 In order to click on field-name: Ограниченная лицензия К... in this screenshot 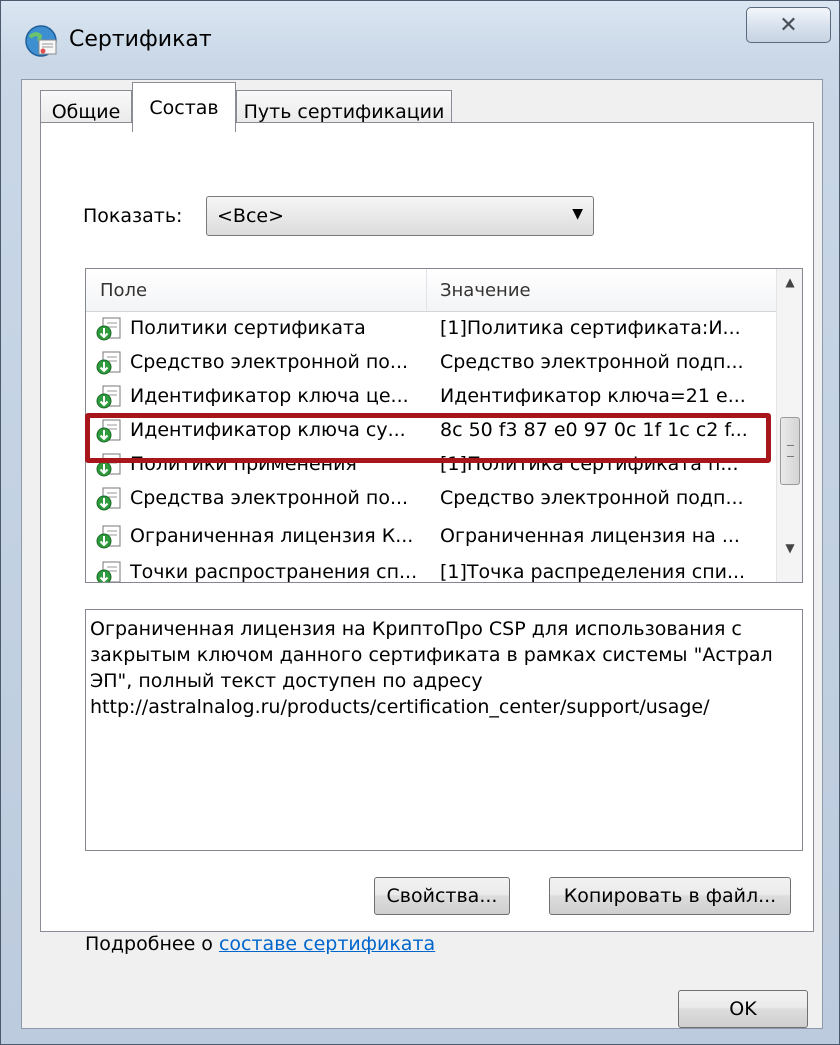, I will do `click(272, 536)`.